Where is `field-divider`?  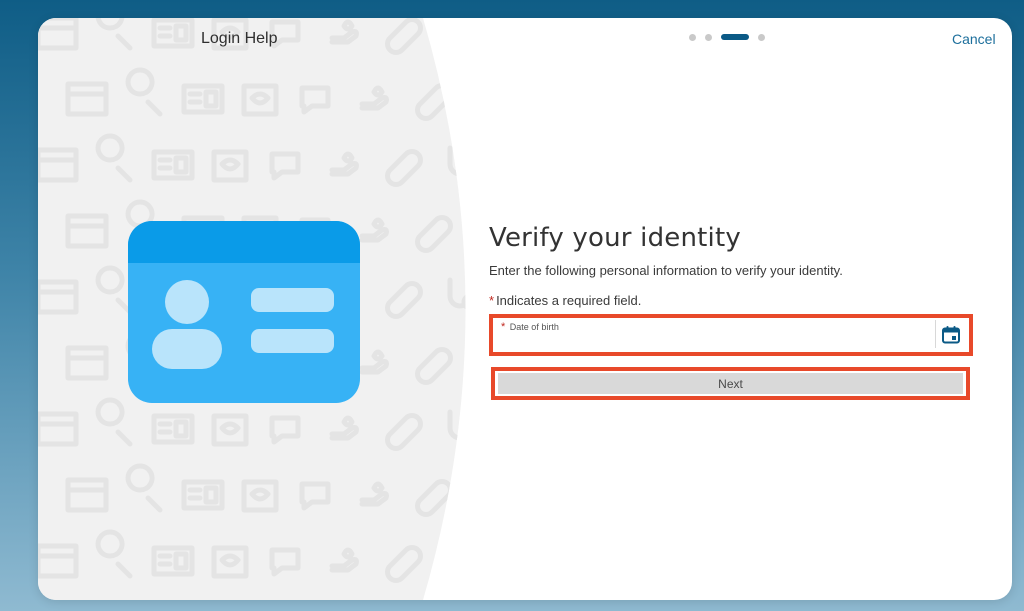 field-divider is located at coordinates (935, 334).